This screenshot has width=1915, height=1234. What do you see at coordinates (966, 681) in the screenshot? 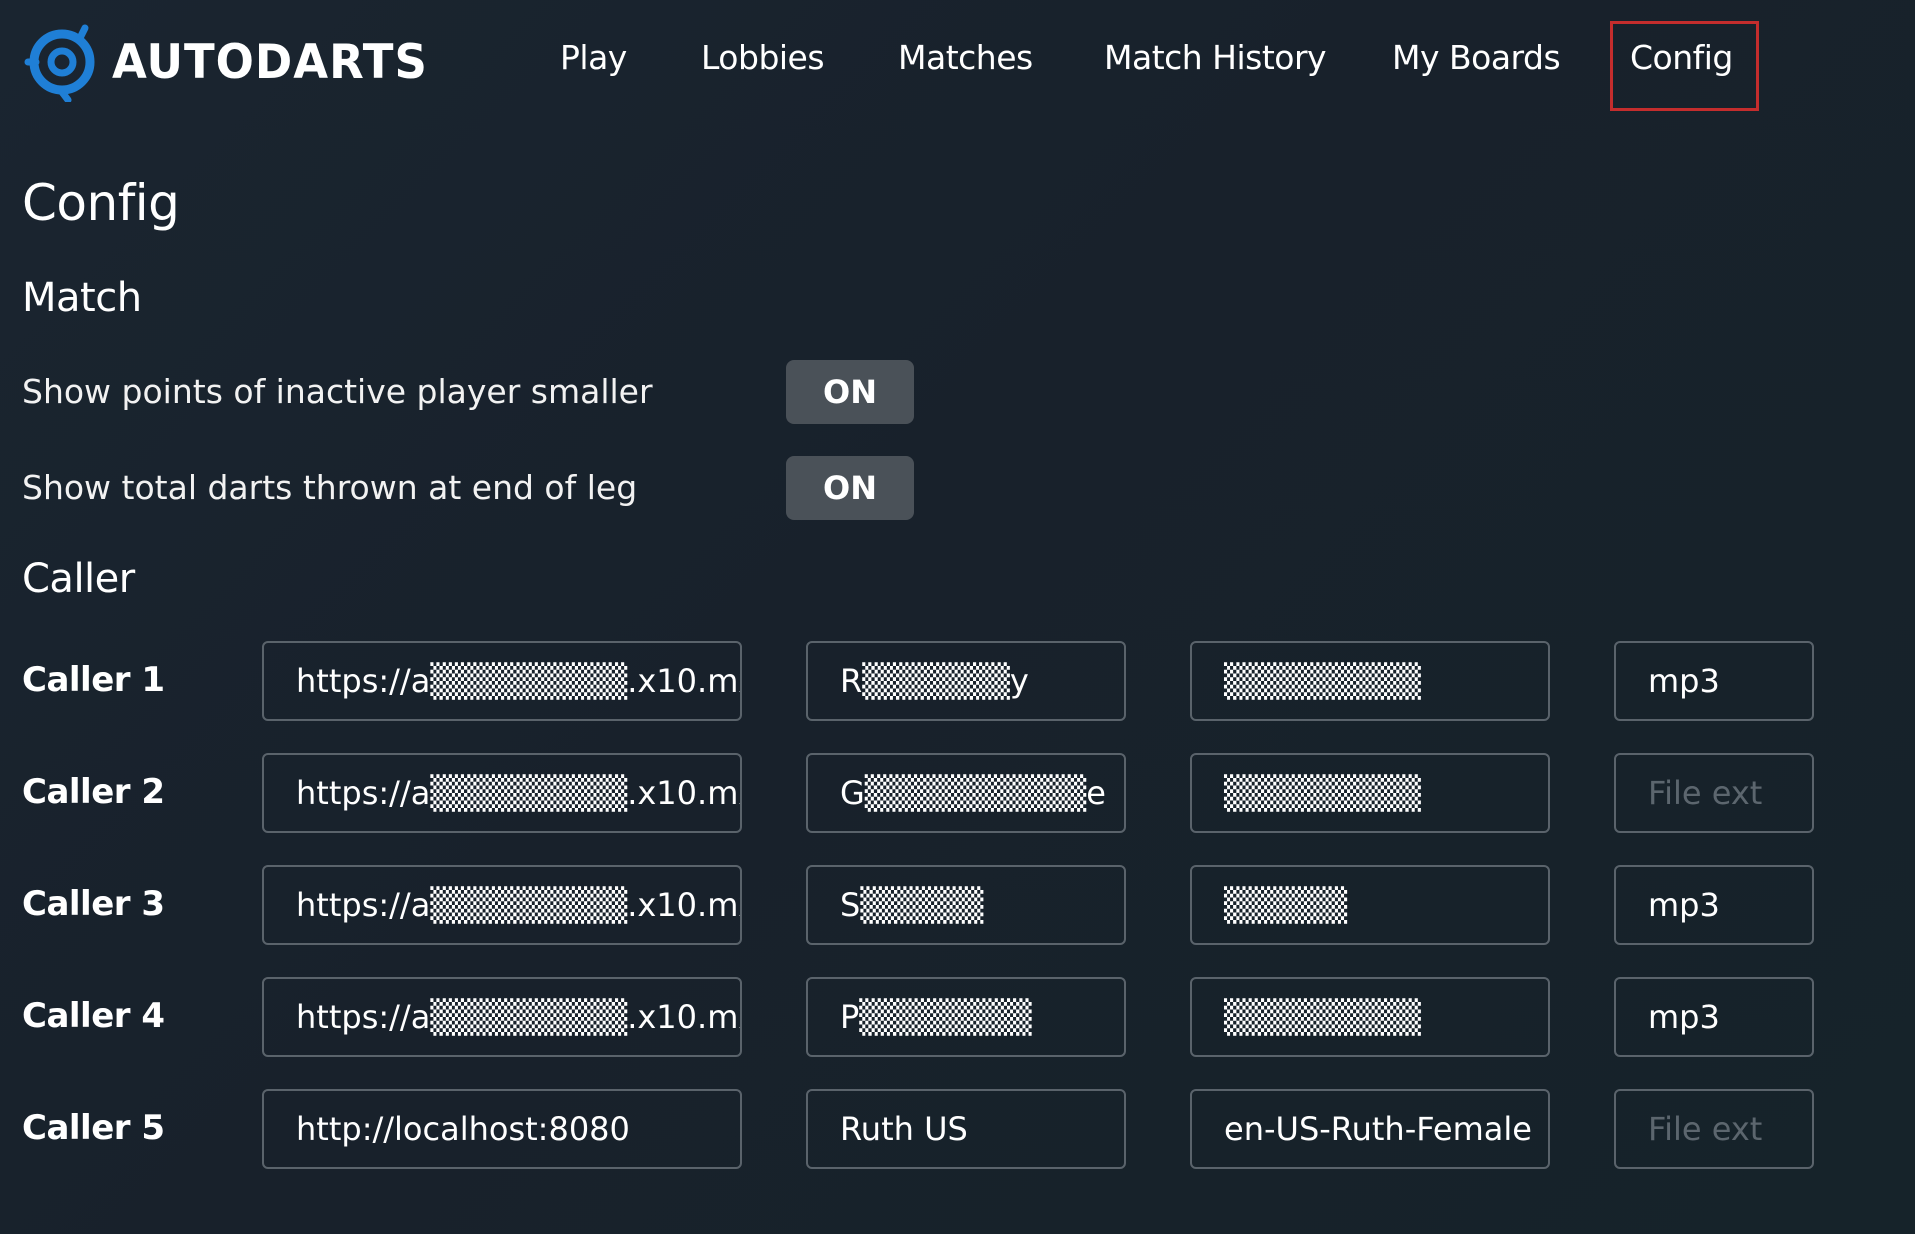
I see `caller-1-name-input: R▒▒▒▒▒▒y` at bounding box center [966, 681].